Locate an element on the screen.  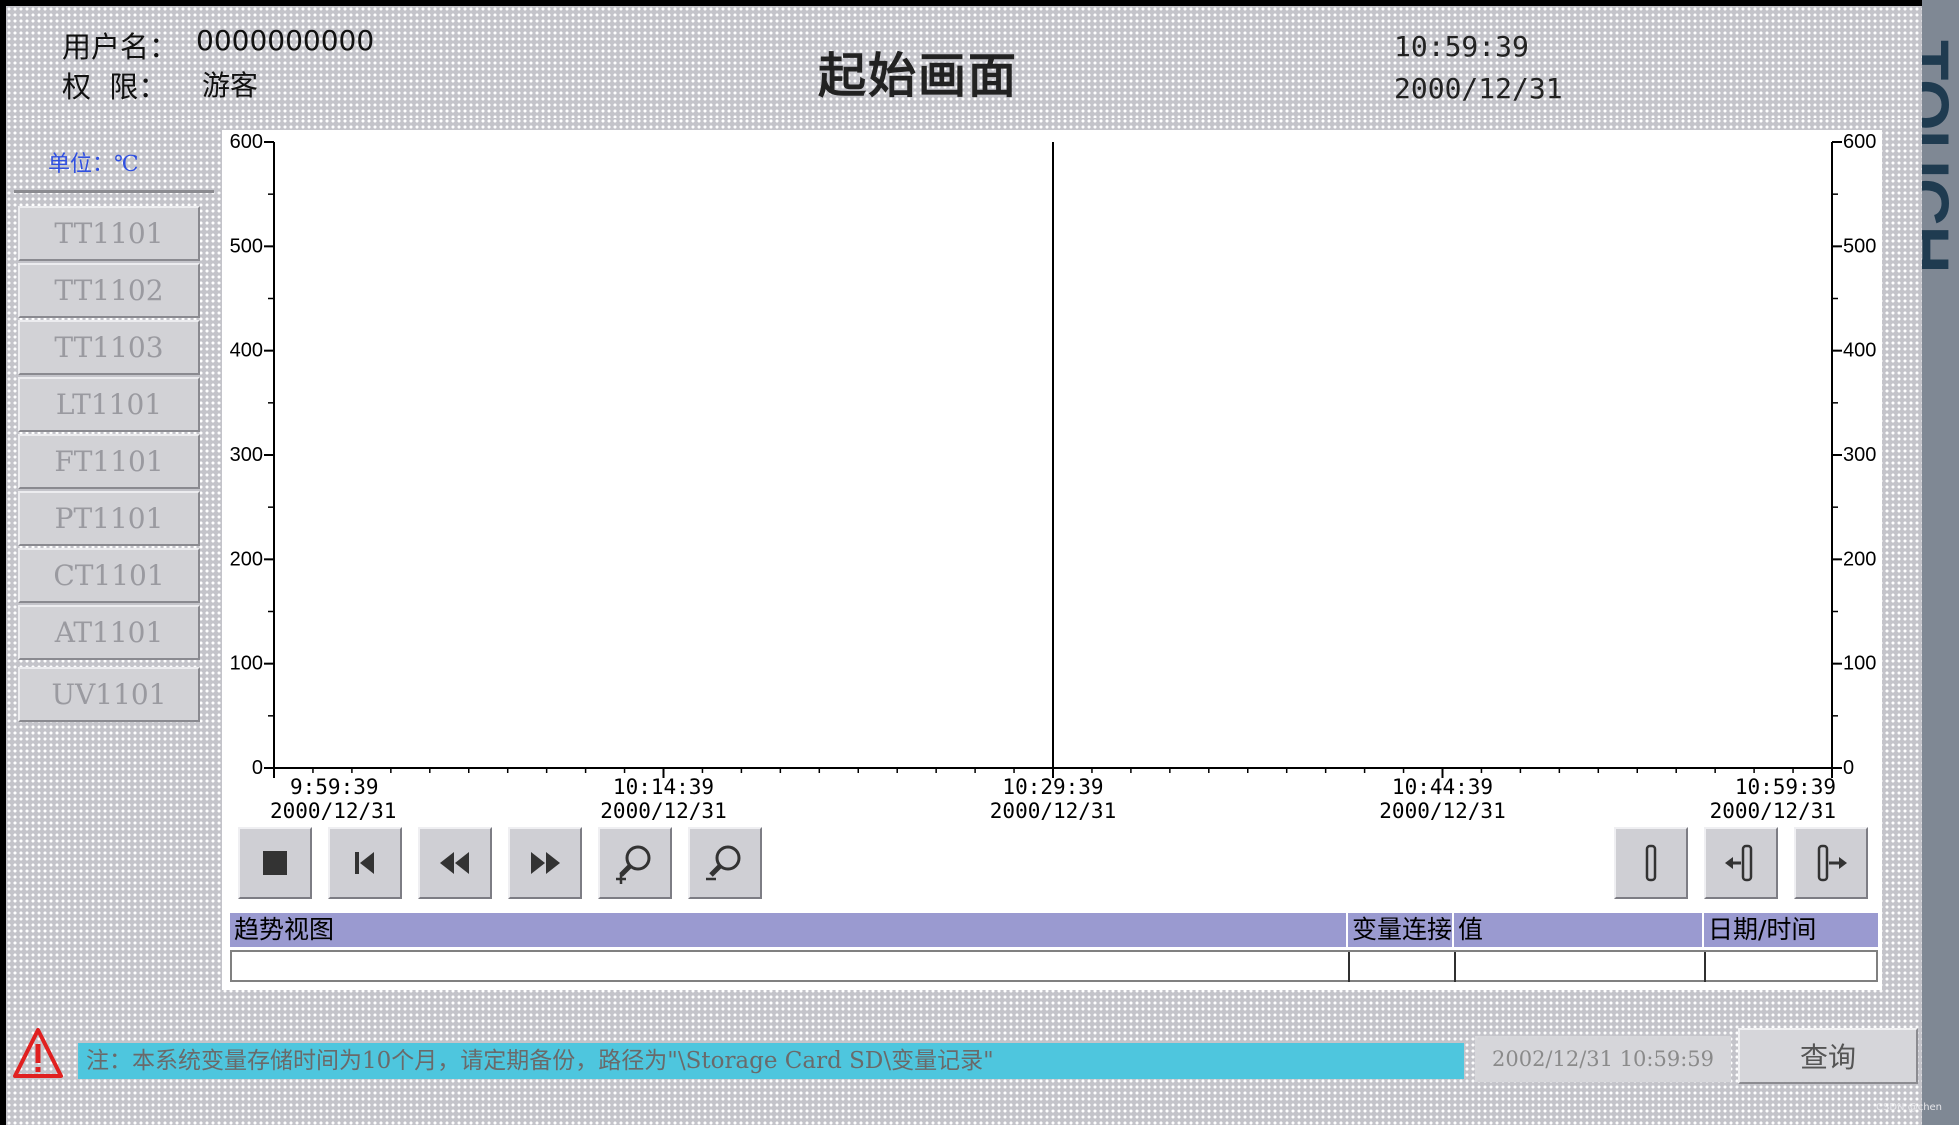
tag-button-at1101: AT1101 is located at coordinates (109, 632).